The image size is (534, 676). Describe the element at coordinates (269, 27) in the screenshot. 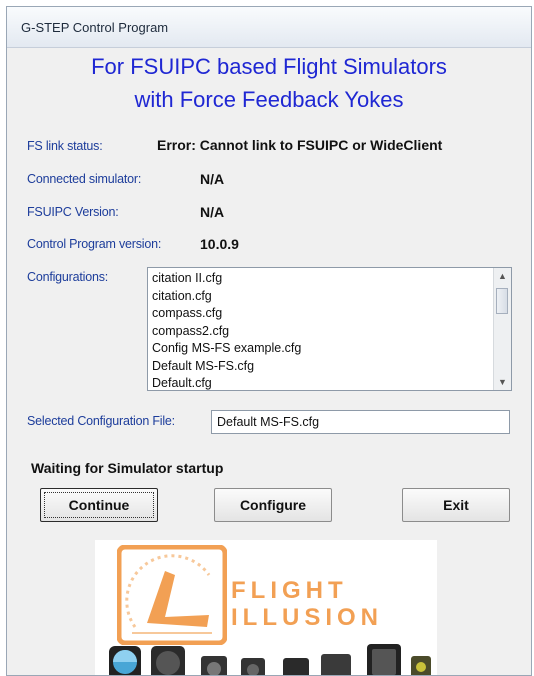

I see `title-bar: G-STEP Control Program` at that location.